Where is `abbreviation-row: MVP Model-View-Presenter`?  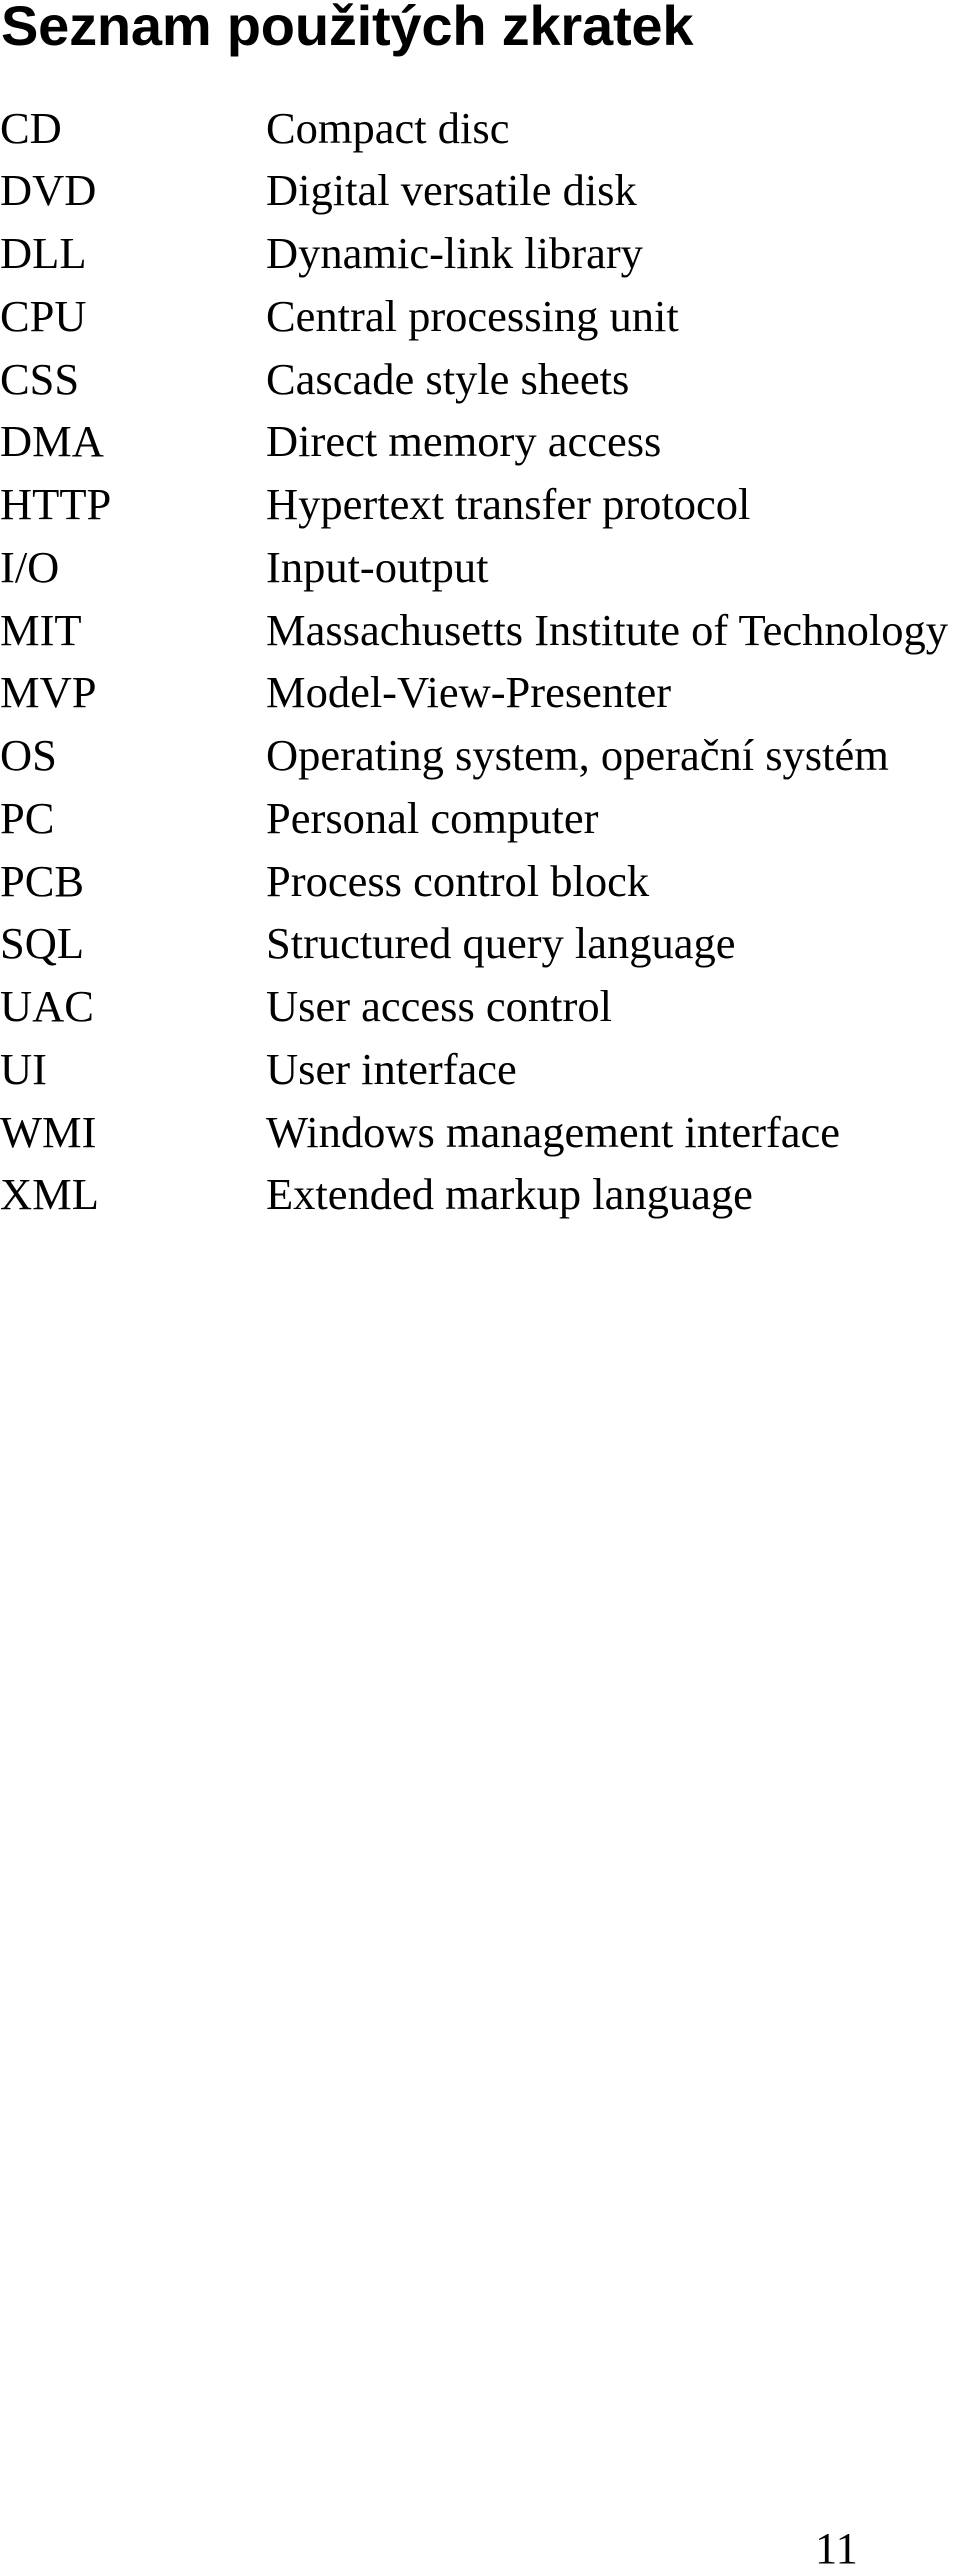
abbreviation-row: MVP Model-View-Presenter is located at coordinates (480, 701).